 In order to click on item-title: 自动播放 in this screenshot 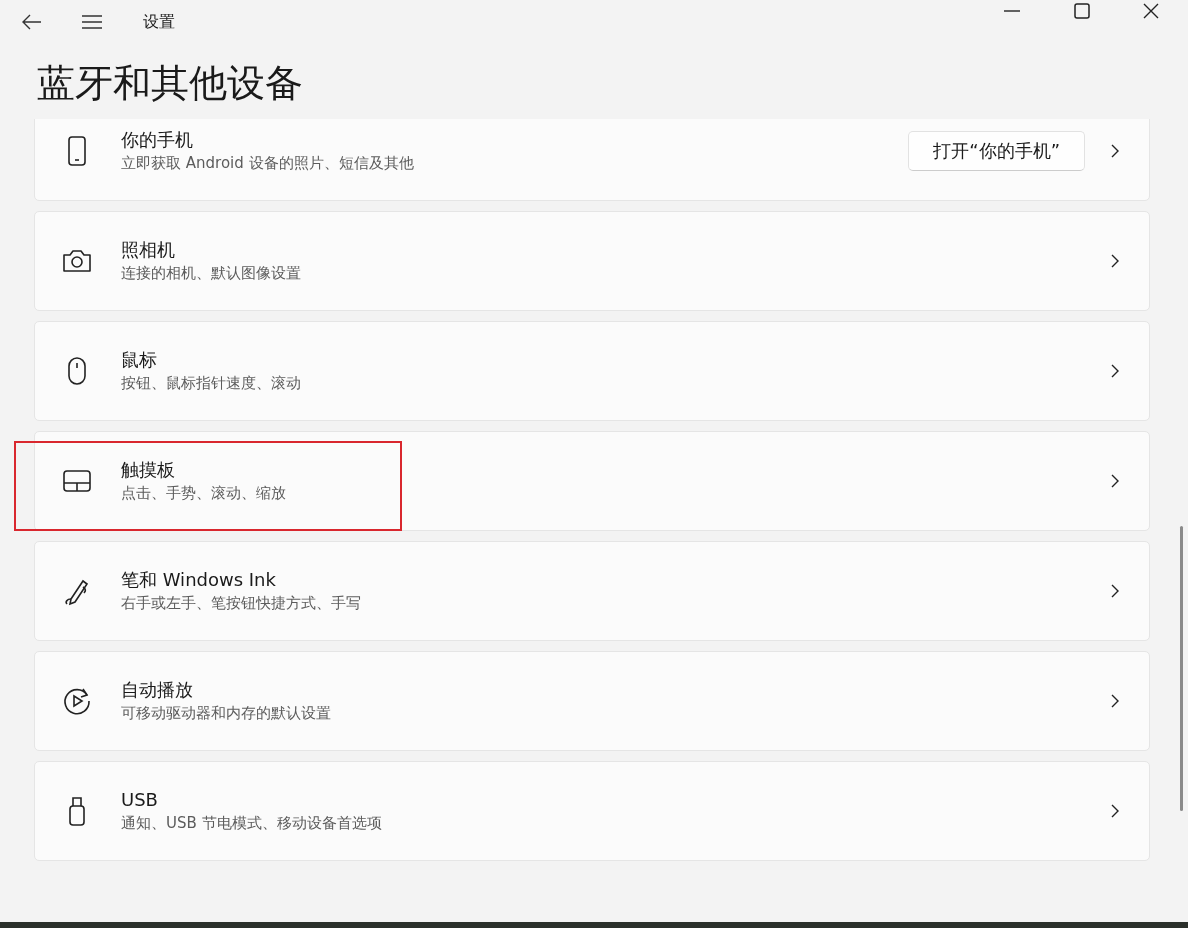, I will do `click(157, 690)`.